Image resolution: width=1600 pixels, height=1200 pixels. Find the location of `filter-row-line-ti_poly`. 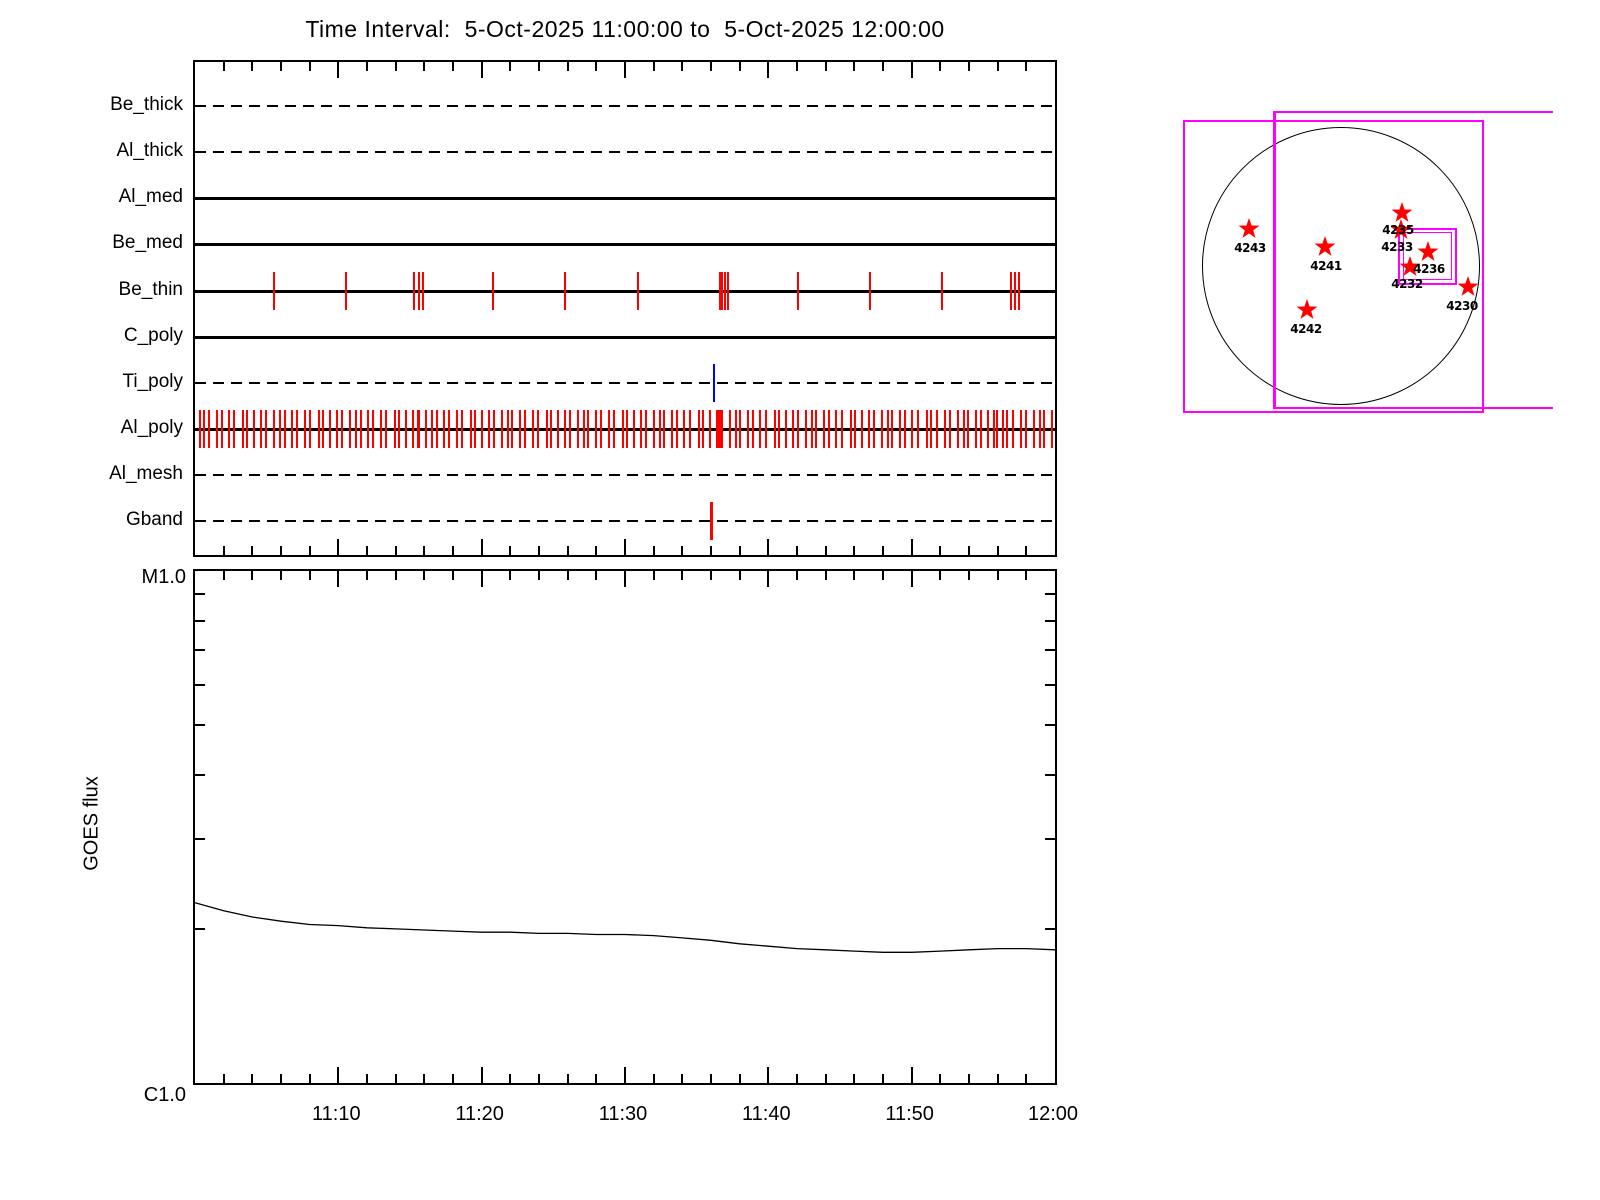

filter-row-line-ti_poly is located at coordinates (625, 383).